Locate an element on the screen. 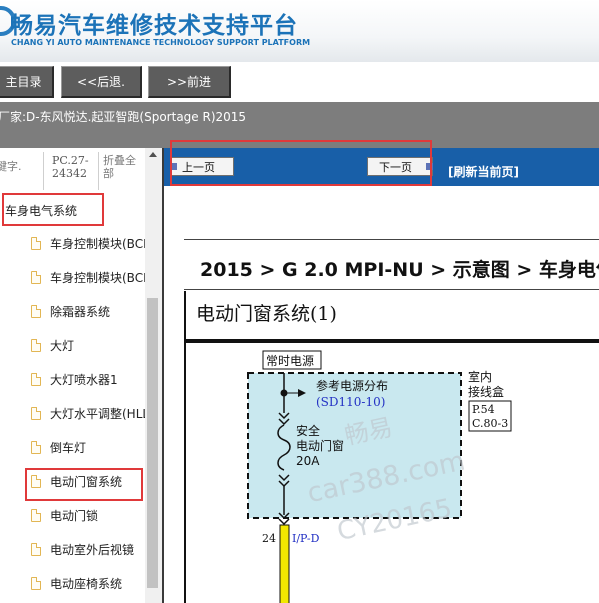  refresh-link: [刷新当前页] is located at coordinates (483, 171).